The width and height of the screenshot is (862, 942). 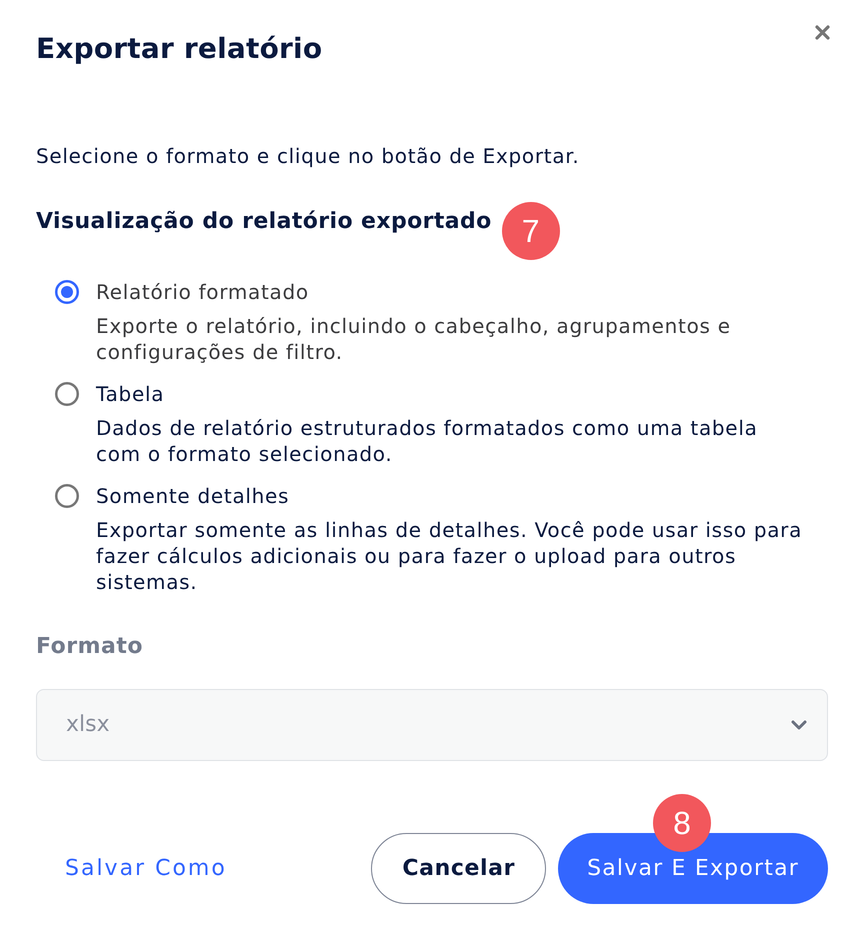 What do you see at coordinates (308, 156) in the screenshot?
I see `instruction-text: Selecione o formato e clique no botão de Exportar.` at bounding box center [308, 156].